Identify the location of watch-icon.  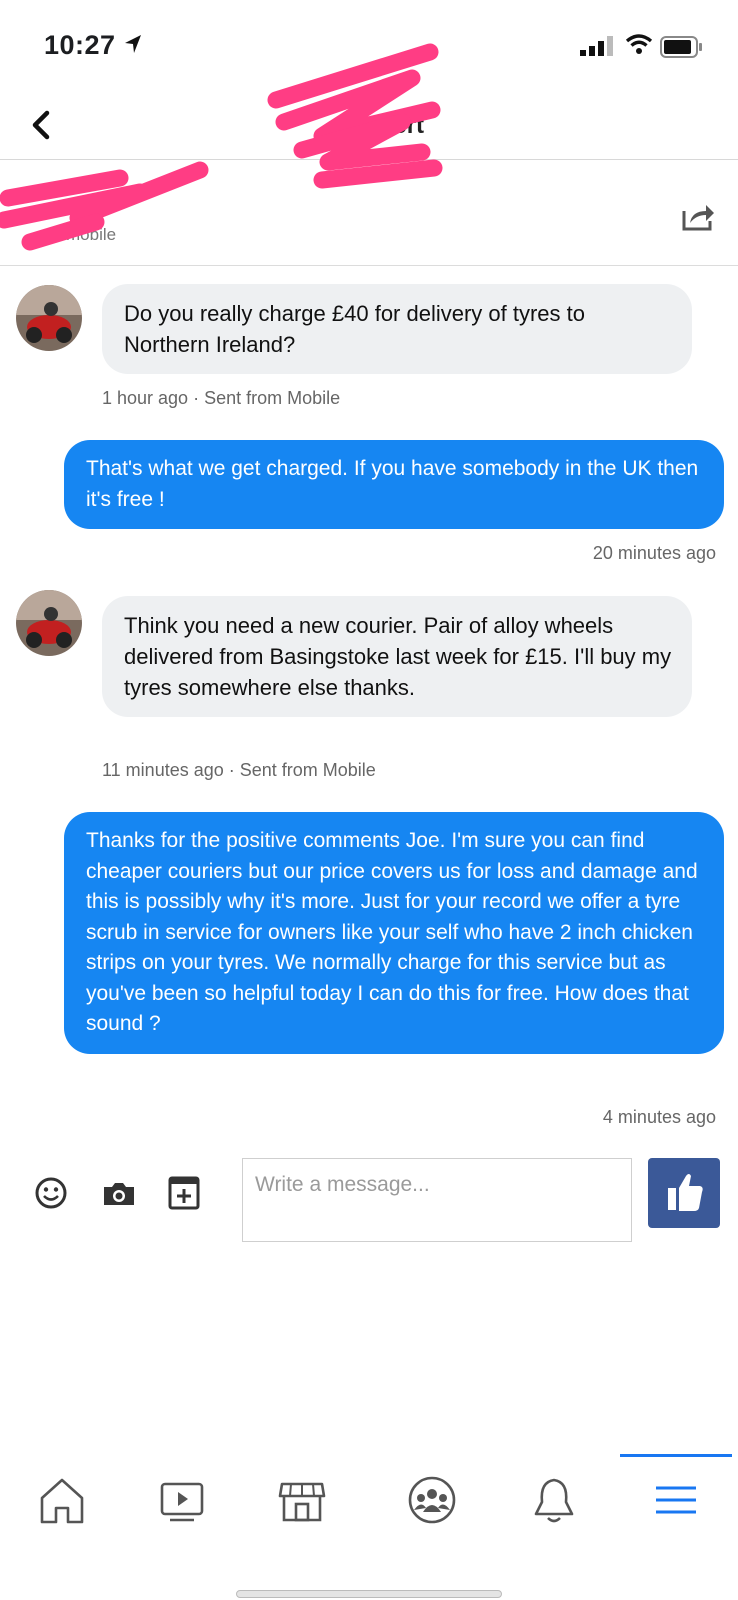
(182, 1500).